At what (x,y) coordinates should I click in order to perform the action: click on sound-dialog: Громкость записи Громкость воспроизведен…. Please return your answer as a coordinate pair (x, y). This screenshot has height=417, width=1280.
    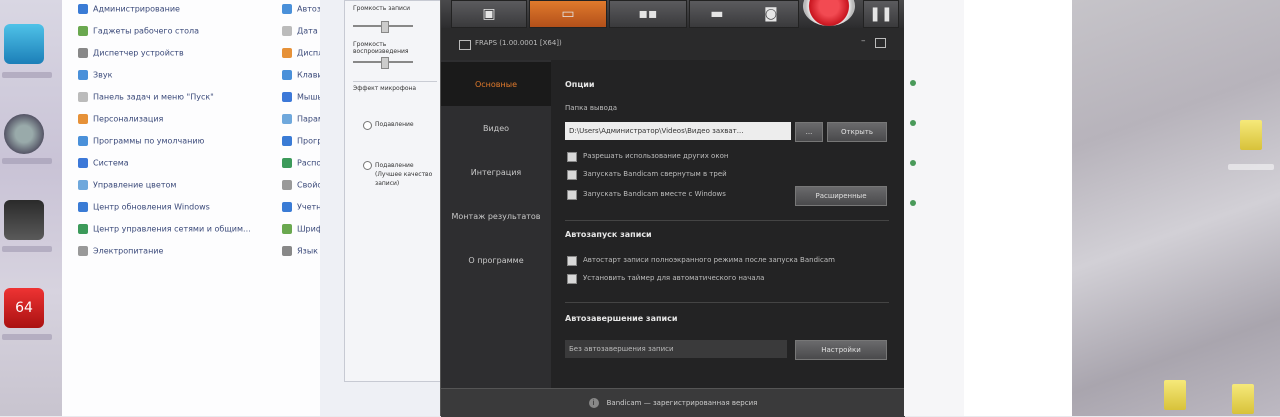
    Looking at the image, I should click on (393, 191).